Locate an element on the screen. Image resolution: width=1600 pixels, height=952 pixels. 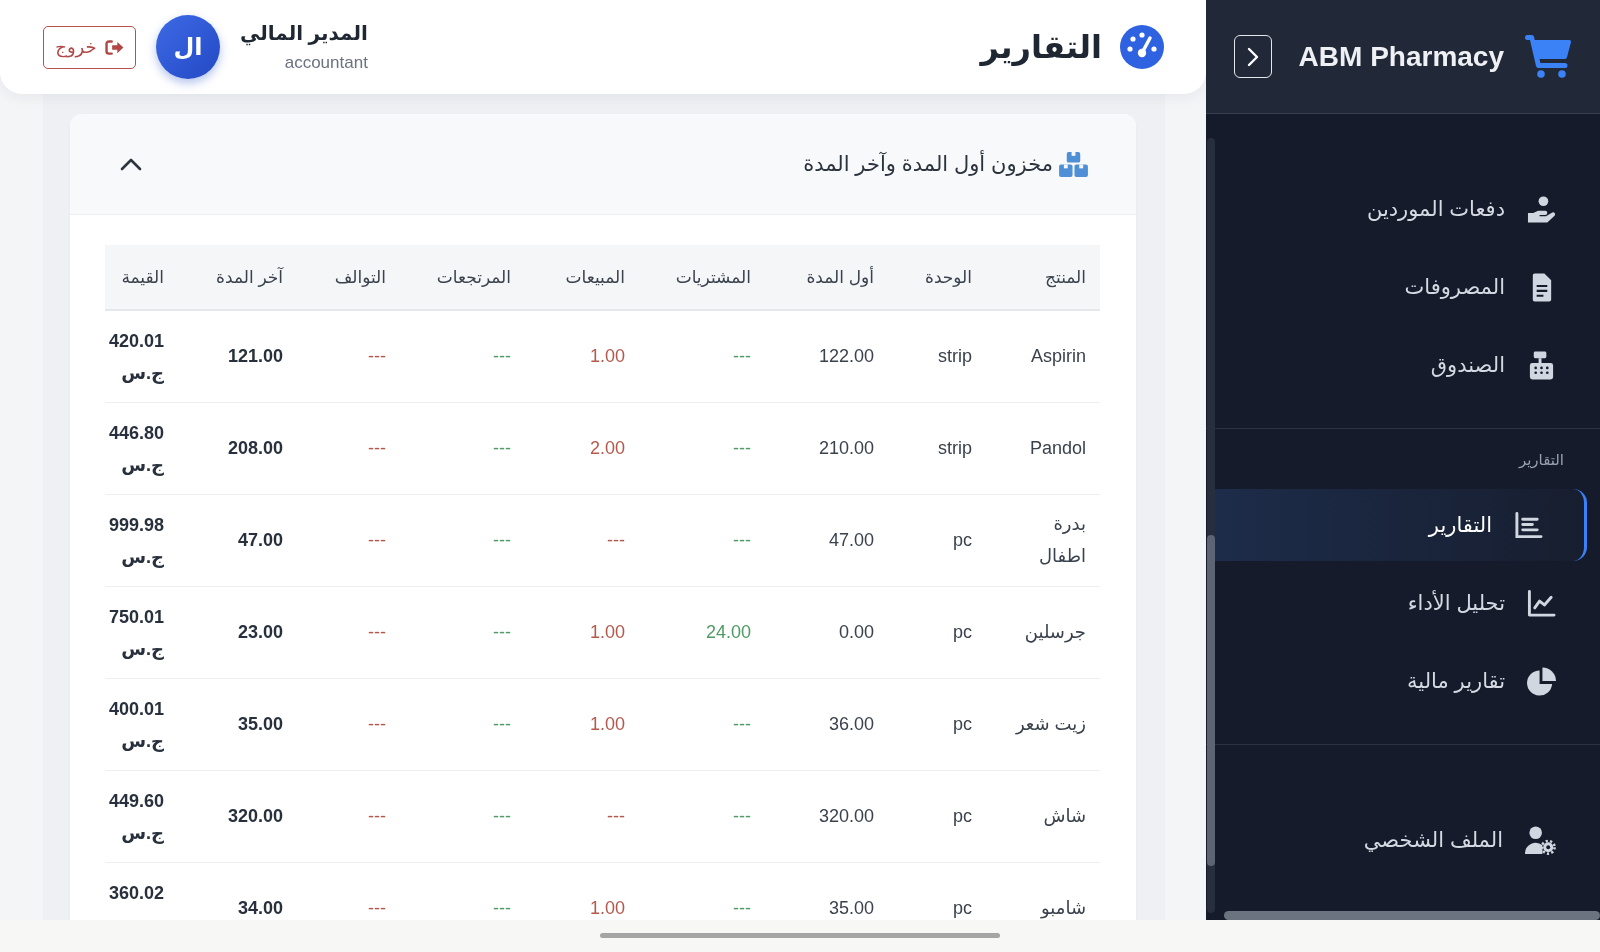
sidebar-item: تقارير مالية is located at coordinates (1400, 681).